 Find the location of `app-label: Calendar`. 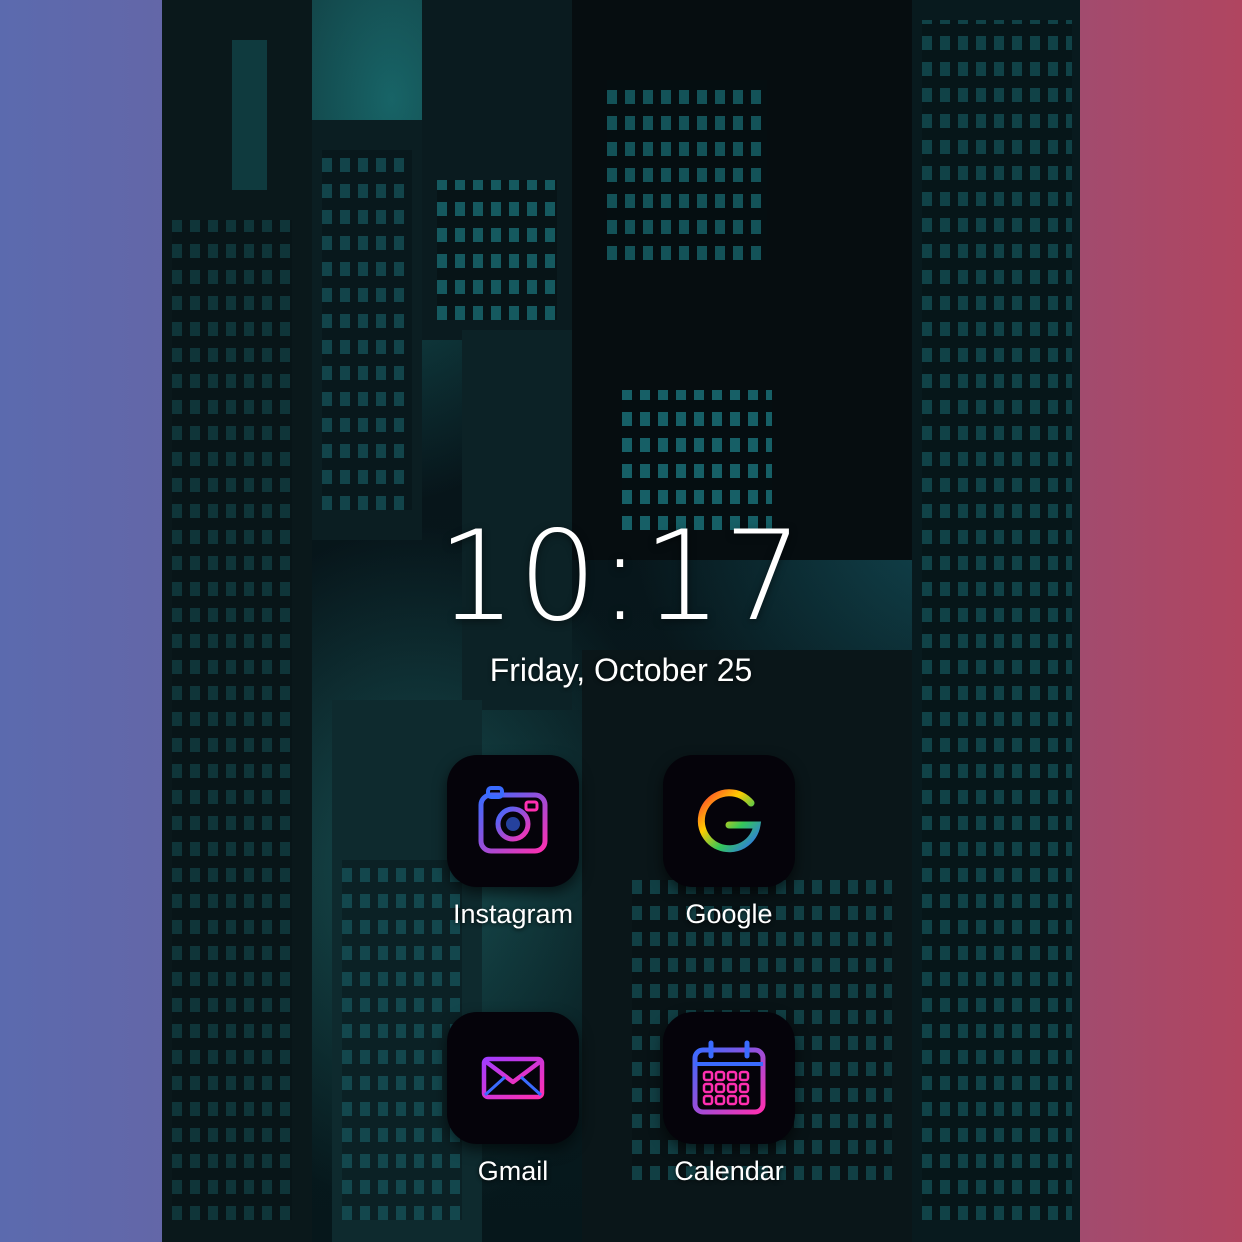

app-label: Calendar is located at coordinates (729, 1171).